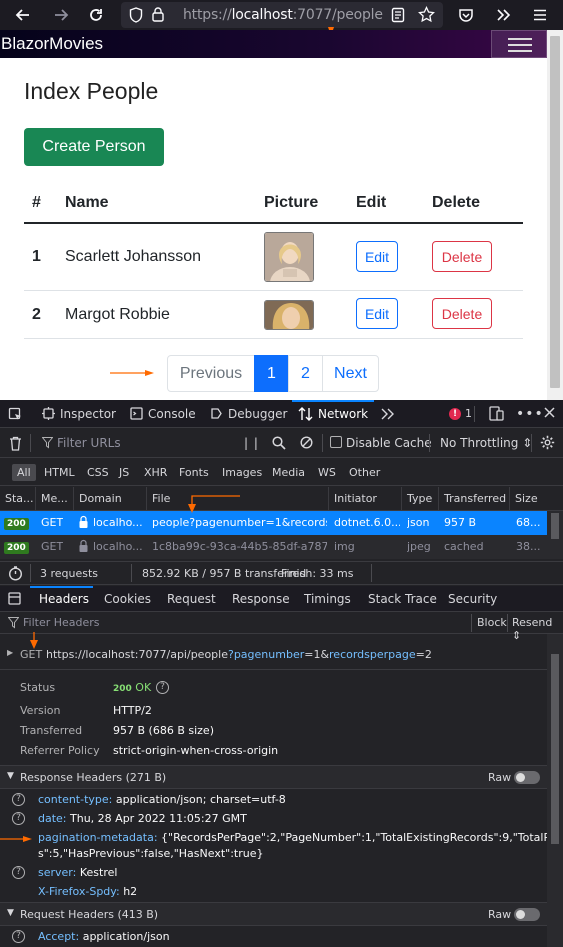  I want to click on forward-arrow-icon, so click(61, 15).